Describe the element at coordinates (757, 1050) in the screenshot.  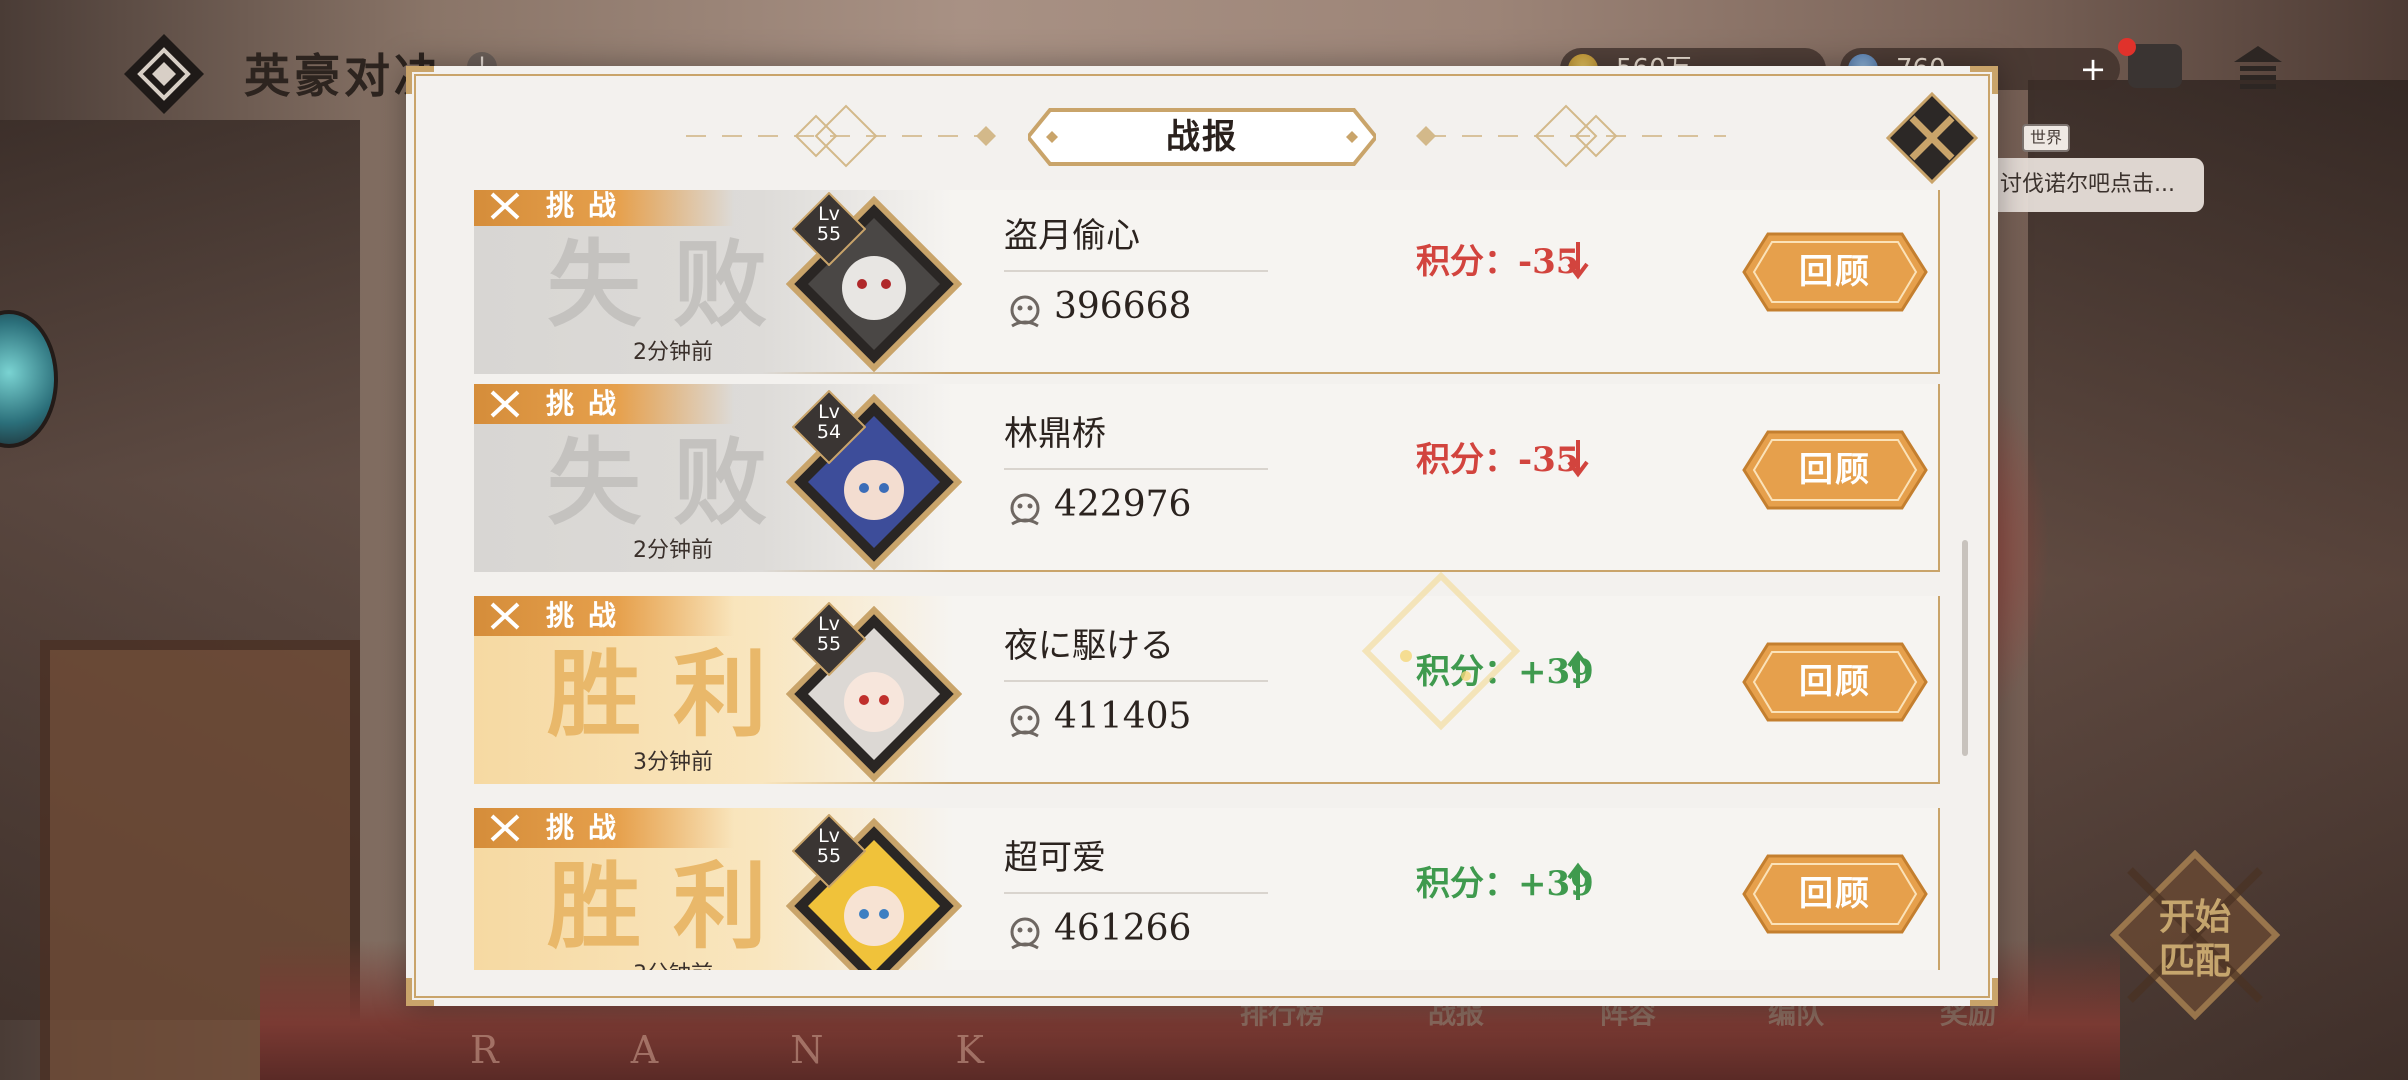
I see `background-rank-text: R A N K` at that location.